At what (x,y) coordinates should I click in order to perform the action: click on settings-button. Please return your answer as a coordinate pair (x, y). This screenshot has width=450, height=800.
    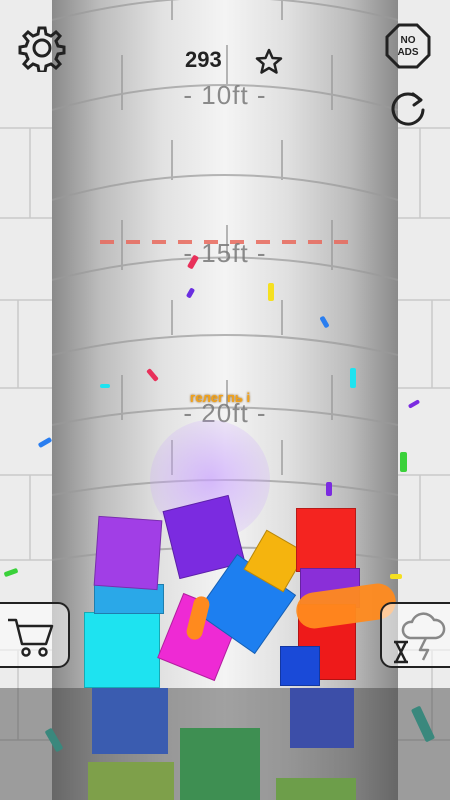
    Looking at the image, I should click on (42, 50).